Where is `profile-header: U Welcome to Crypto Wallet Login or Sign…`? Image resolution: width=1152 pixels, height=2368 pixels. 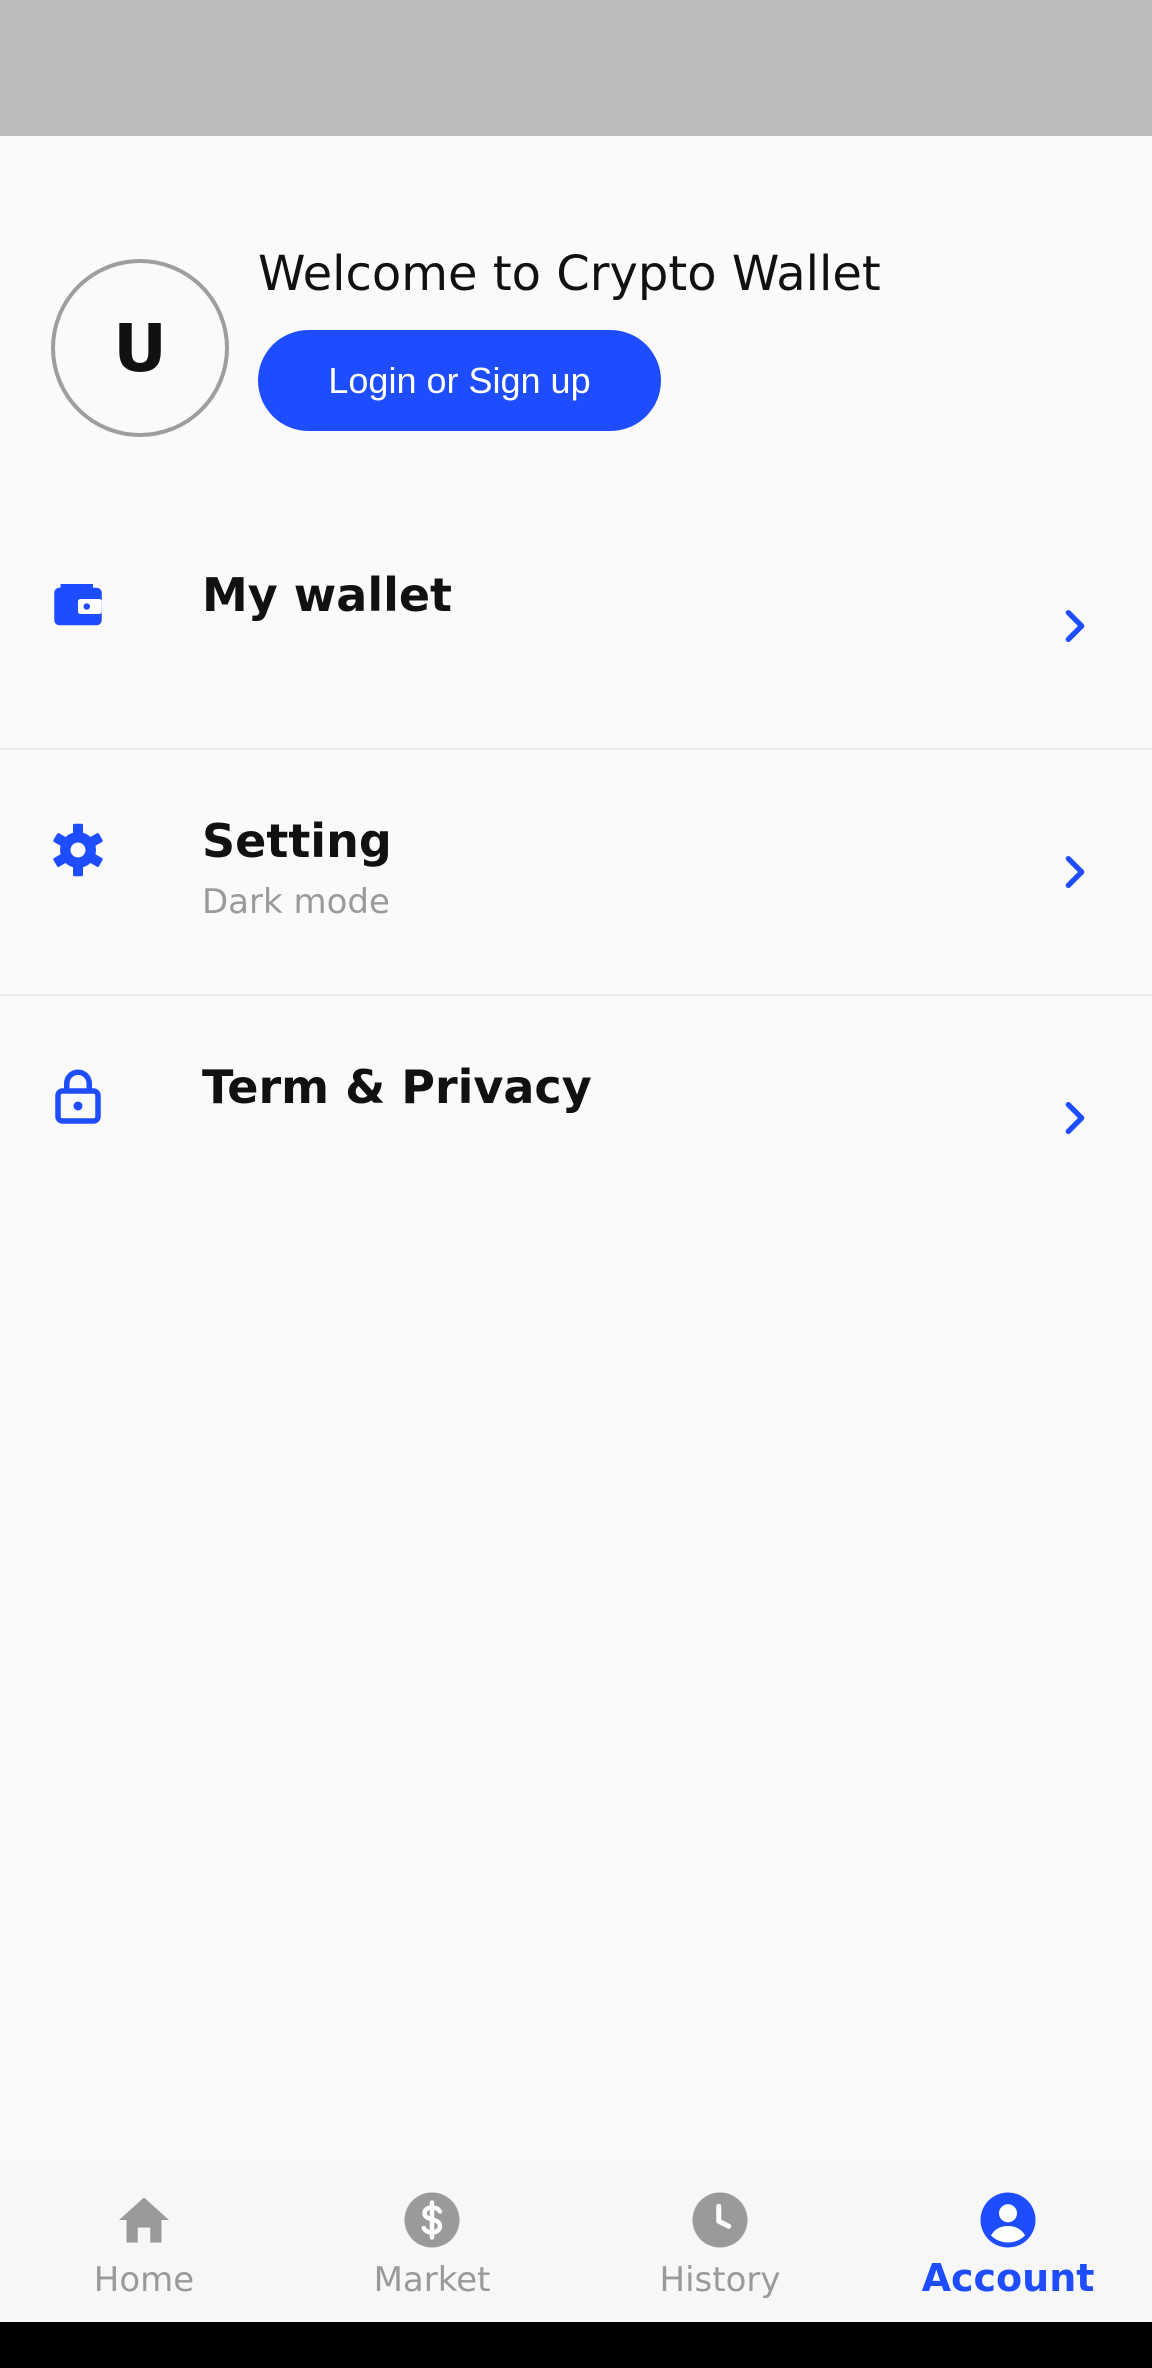 profile-header: U Welcome to Crypto Wallet Login or Sign… is located at coordinates (576, 301).